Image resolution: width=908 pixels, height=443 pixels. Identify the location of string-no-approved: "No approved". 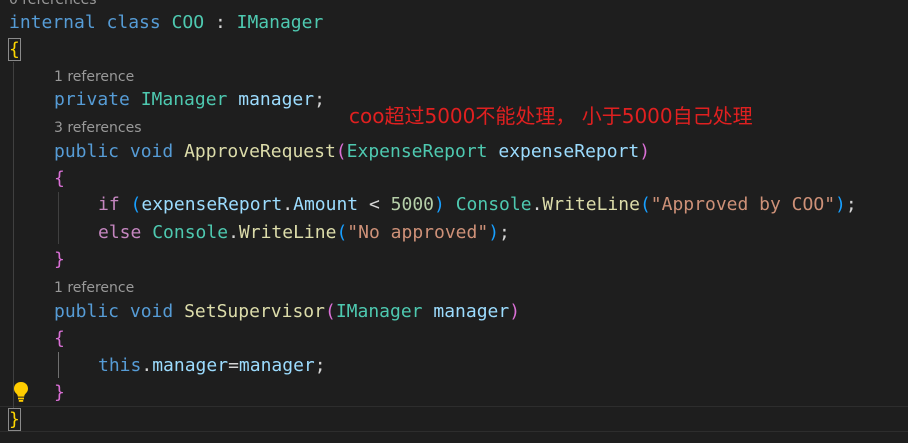
(418, 232).